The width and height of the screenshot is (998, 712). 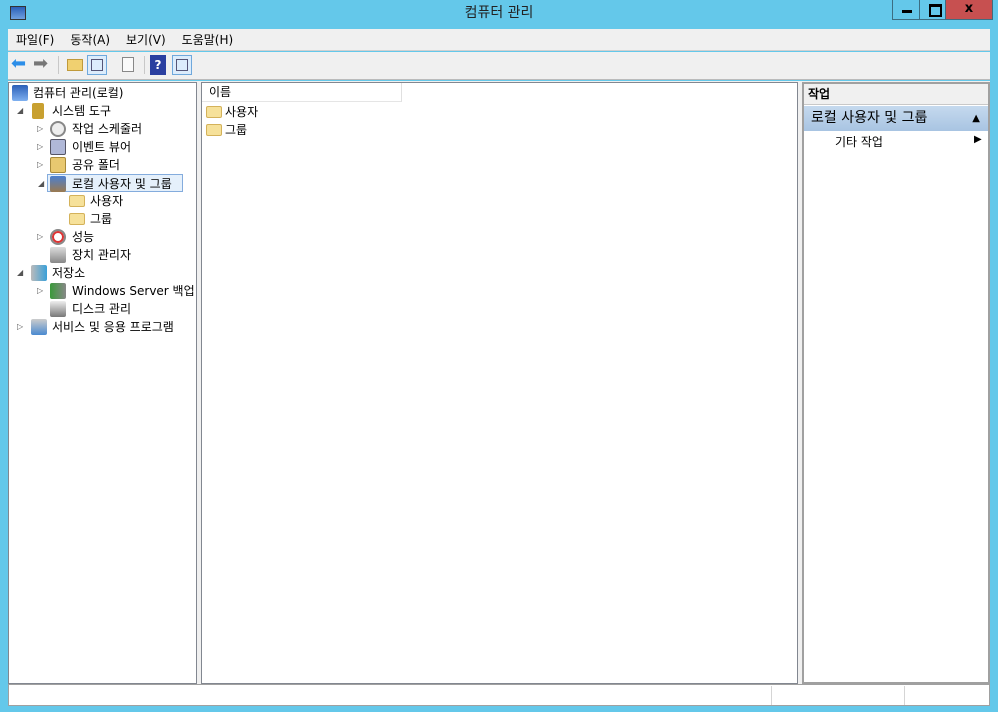 What do you see at coordinates (932, 10) in the screenshot?
I see `maximize-button` at bounding box center [932, 10].